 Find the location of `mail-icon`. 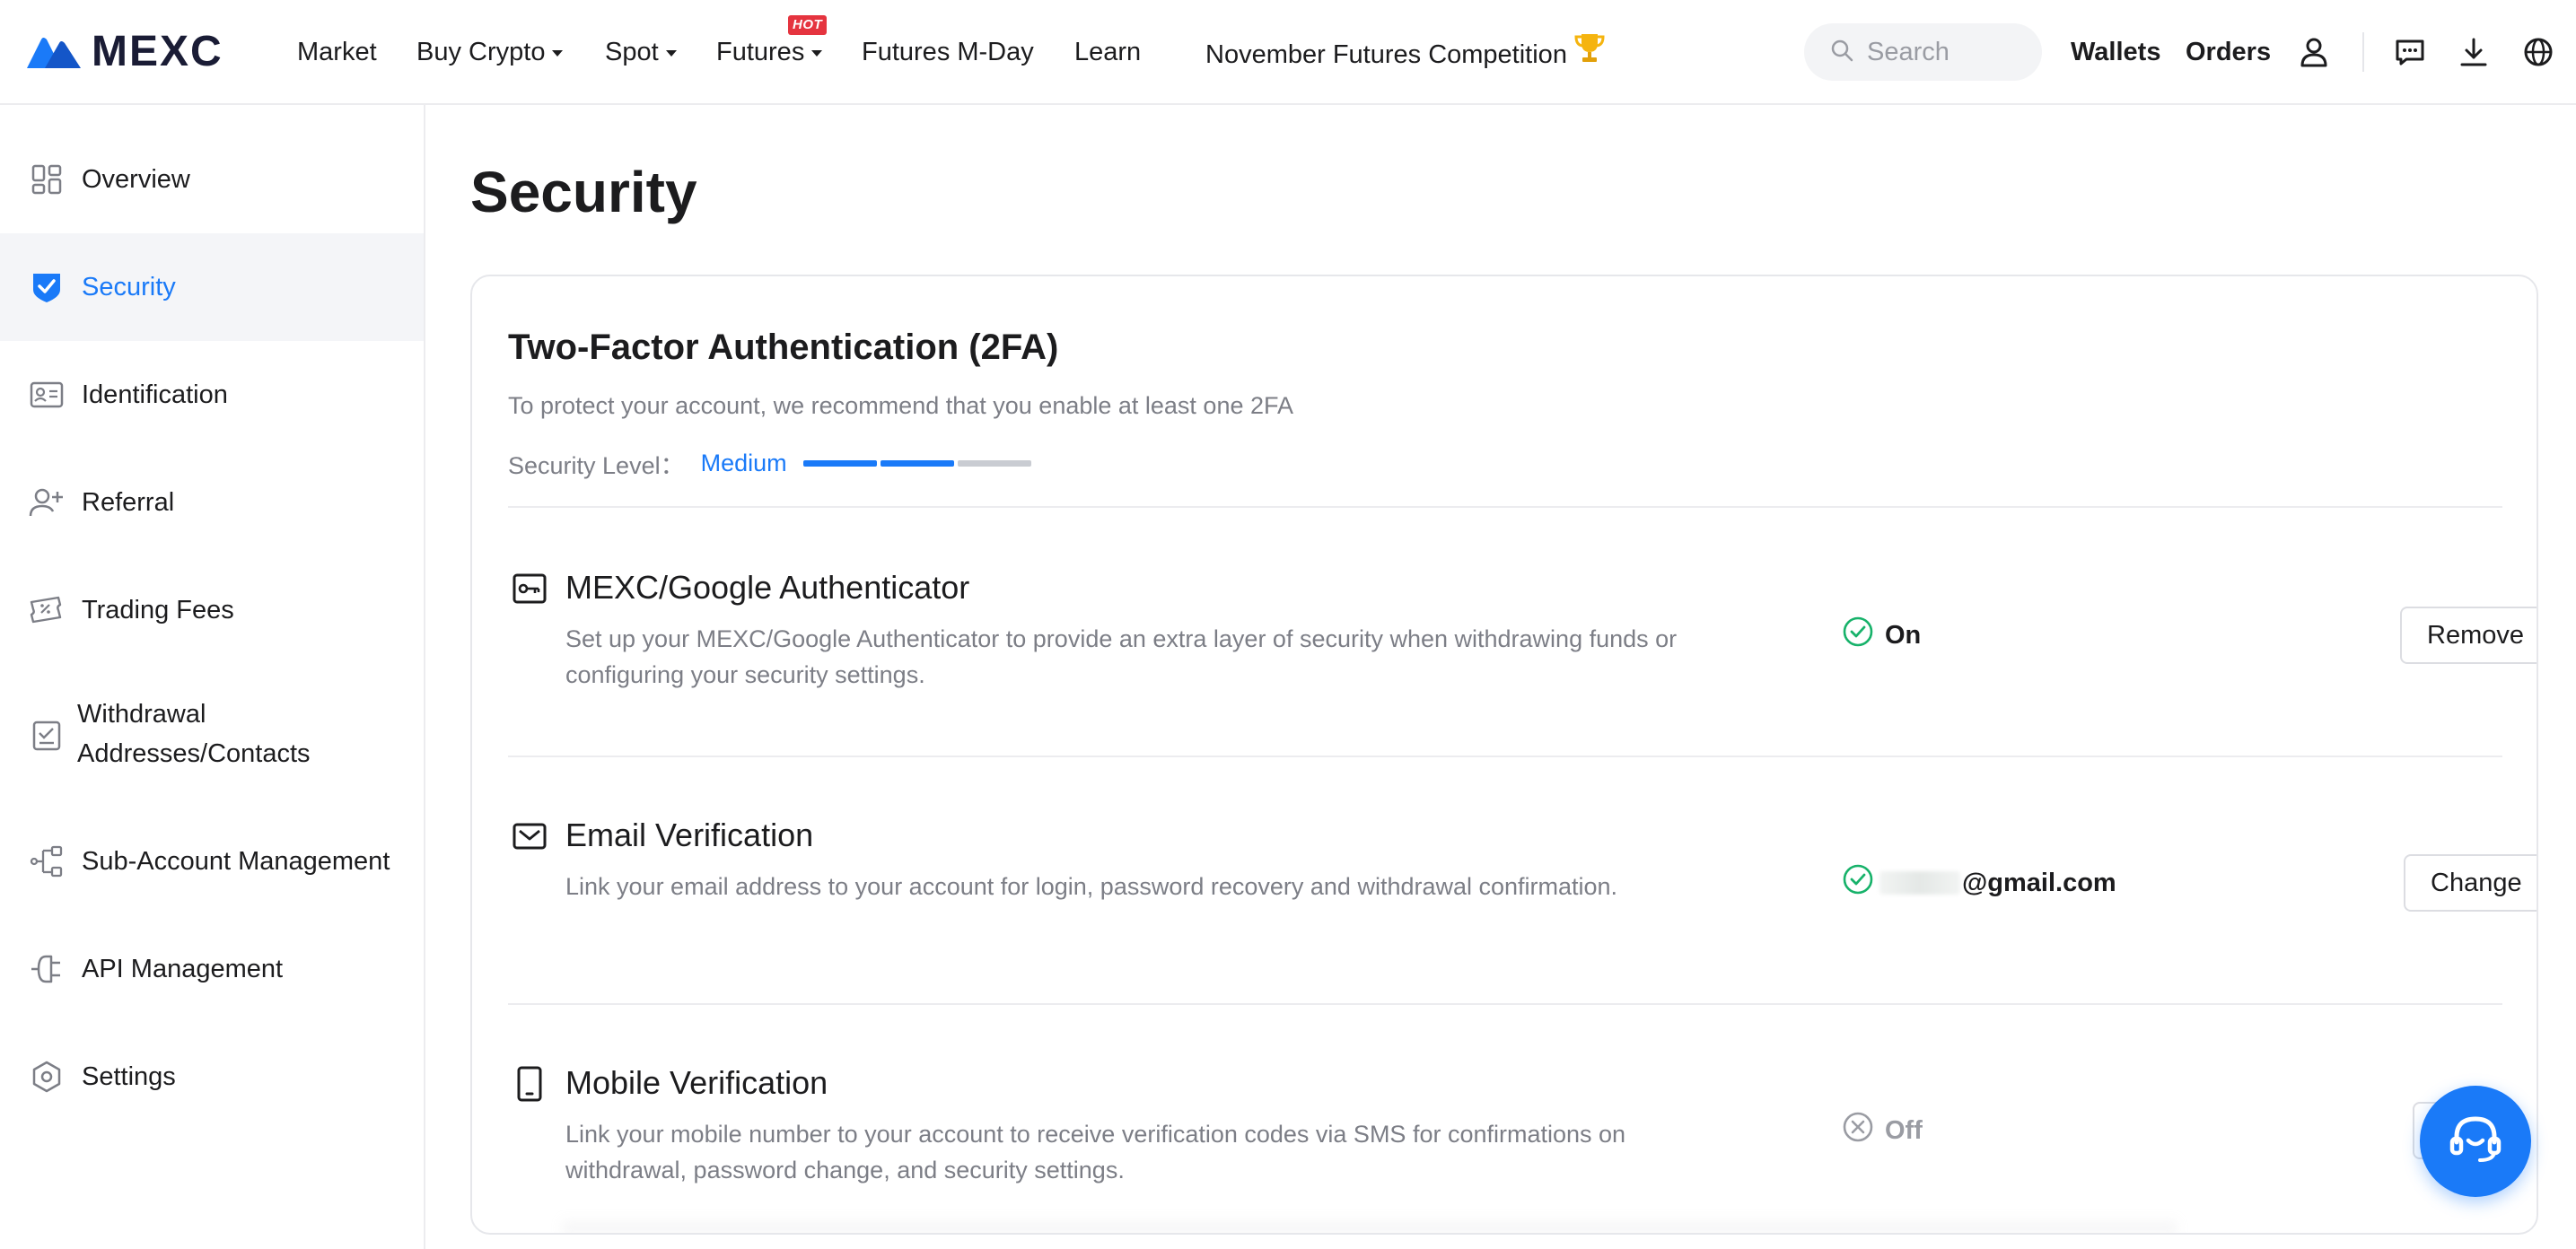

mail-icon is located at coordinates (530, 836).